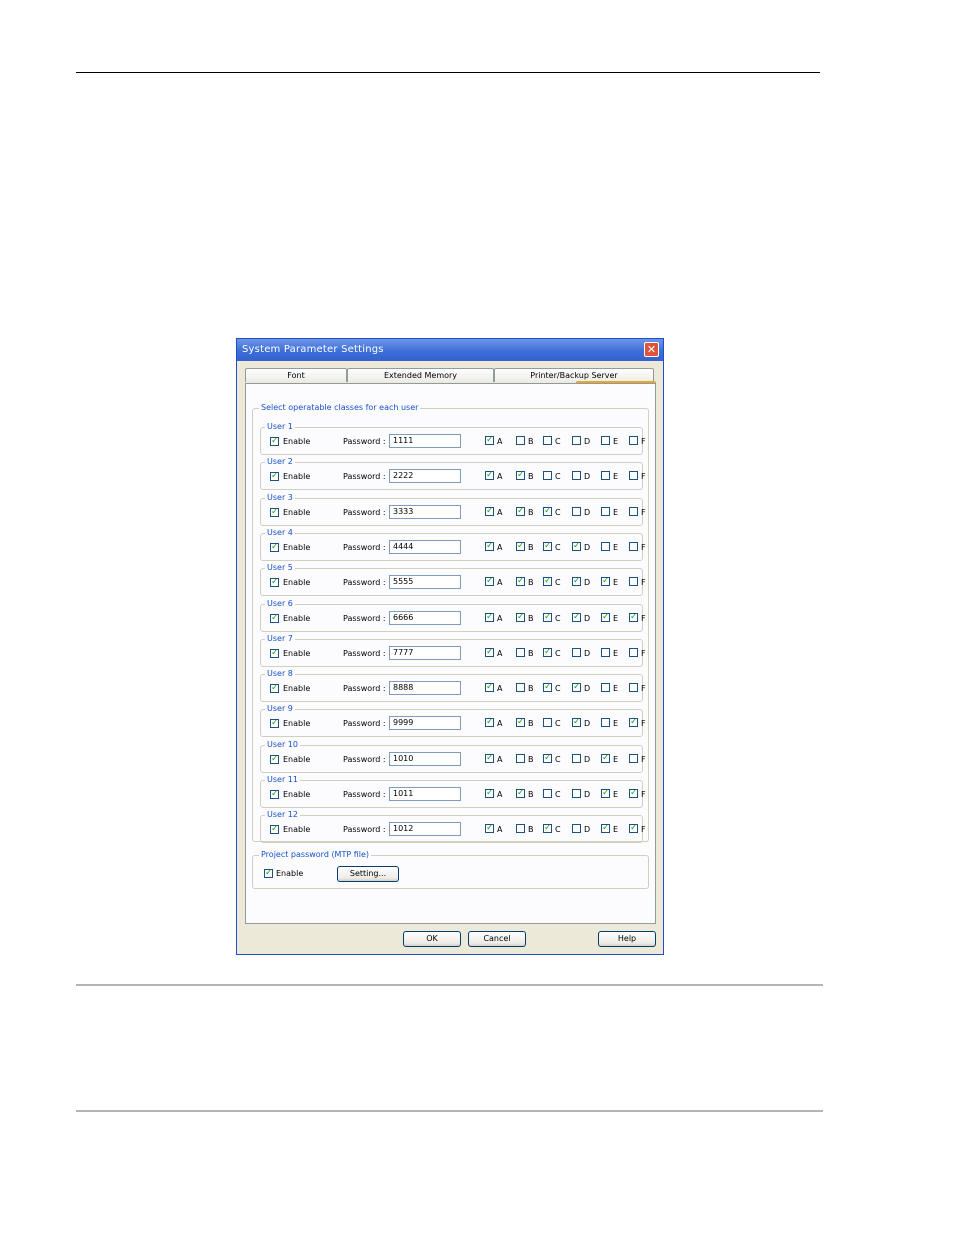  I want to click on project-password-enable-checkbox: ✓, so click(268, 873).